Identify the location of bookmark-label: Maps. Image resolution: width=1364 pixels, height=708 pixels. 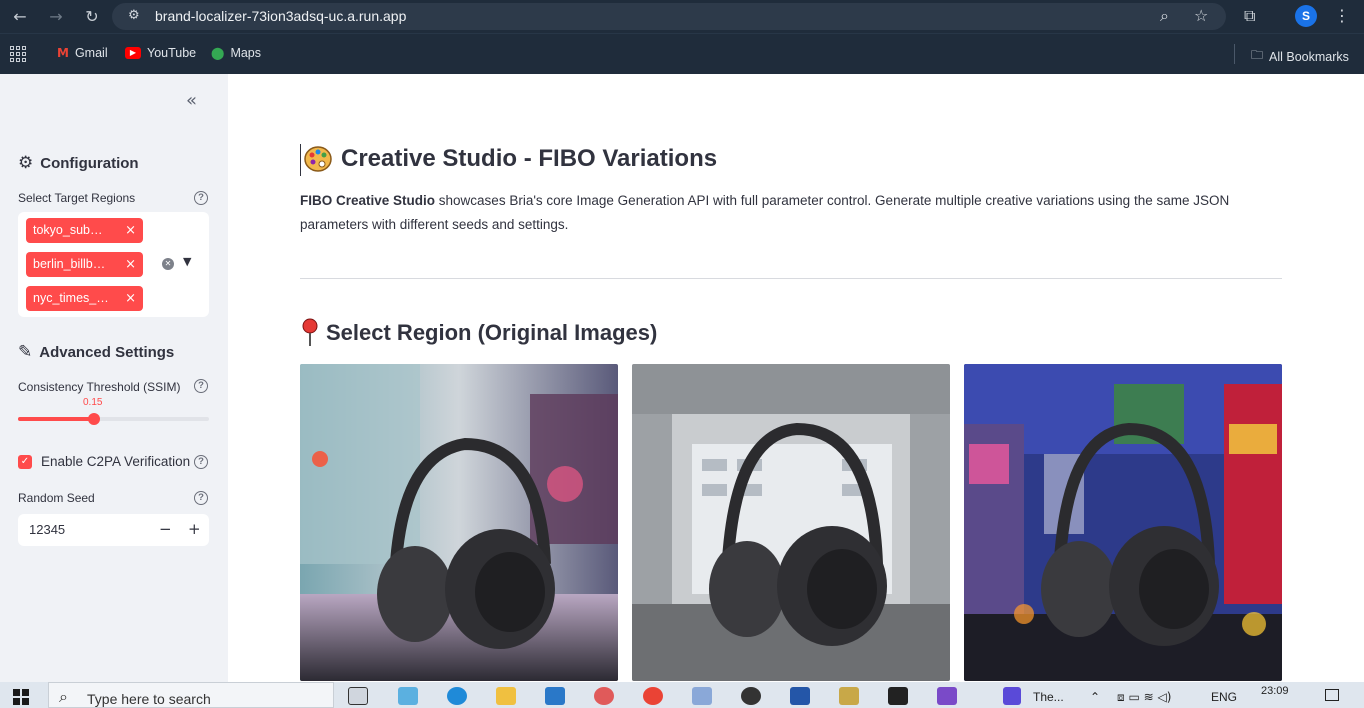
(246, 53).